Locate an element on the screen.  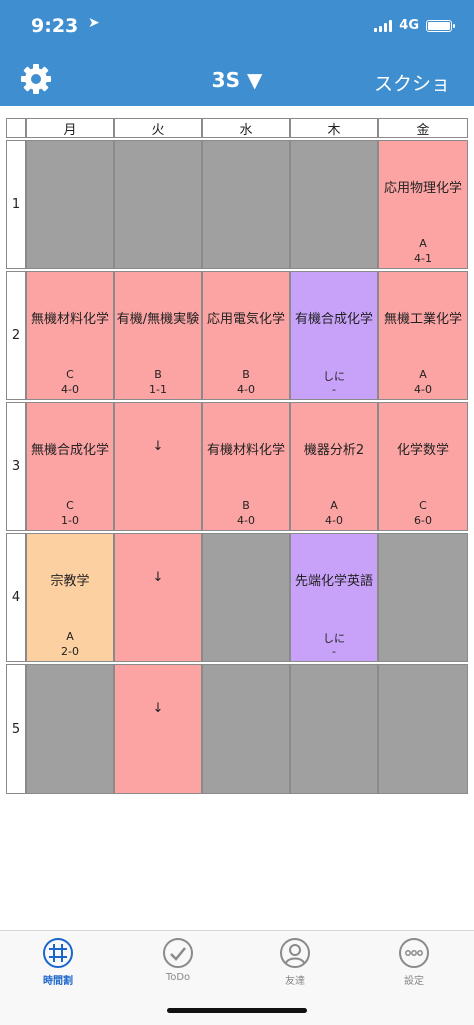
course-name: 無機材料化学 is located at coordinates (69, 319).